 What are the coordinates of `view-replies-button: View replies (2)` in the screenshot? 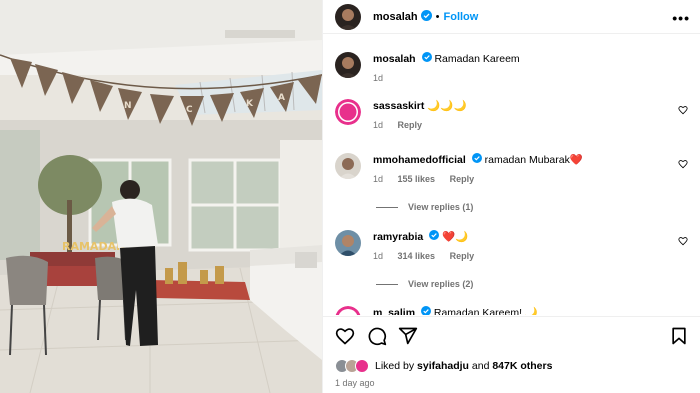 It's located at (424, 284).